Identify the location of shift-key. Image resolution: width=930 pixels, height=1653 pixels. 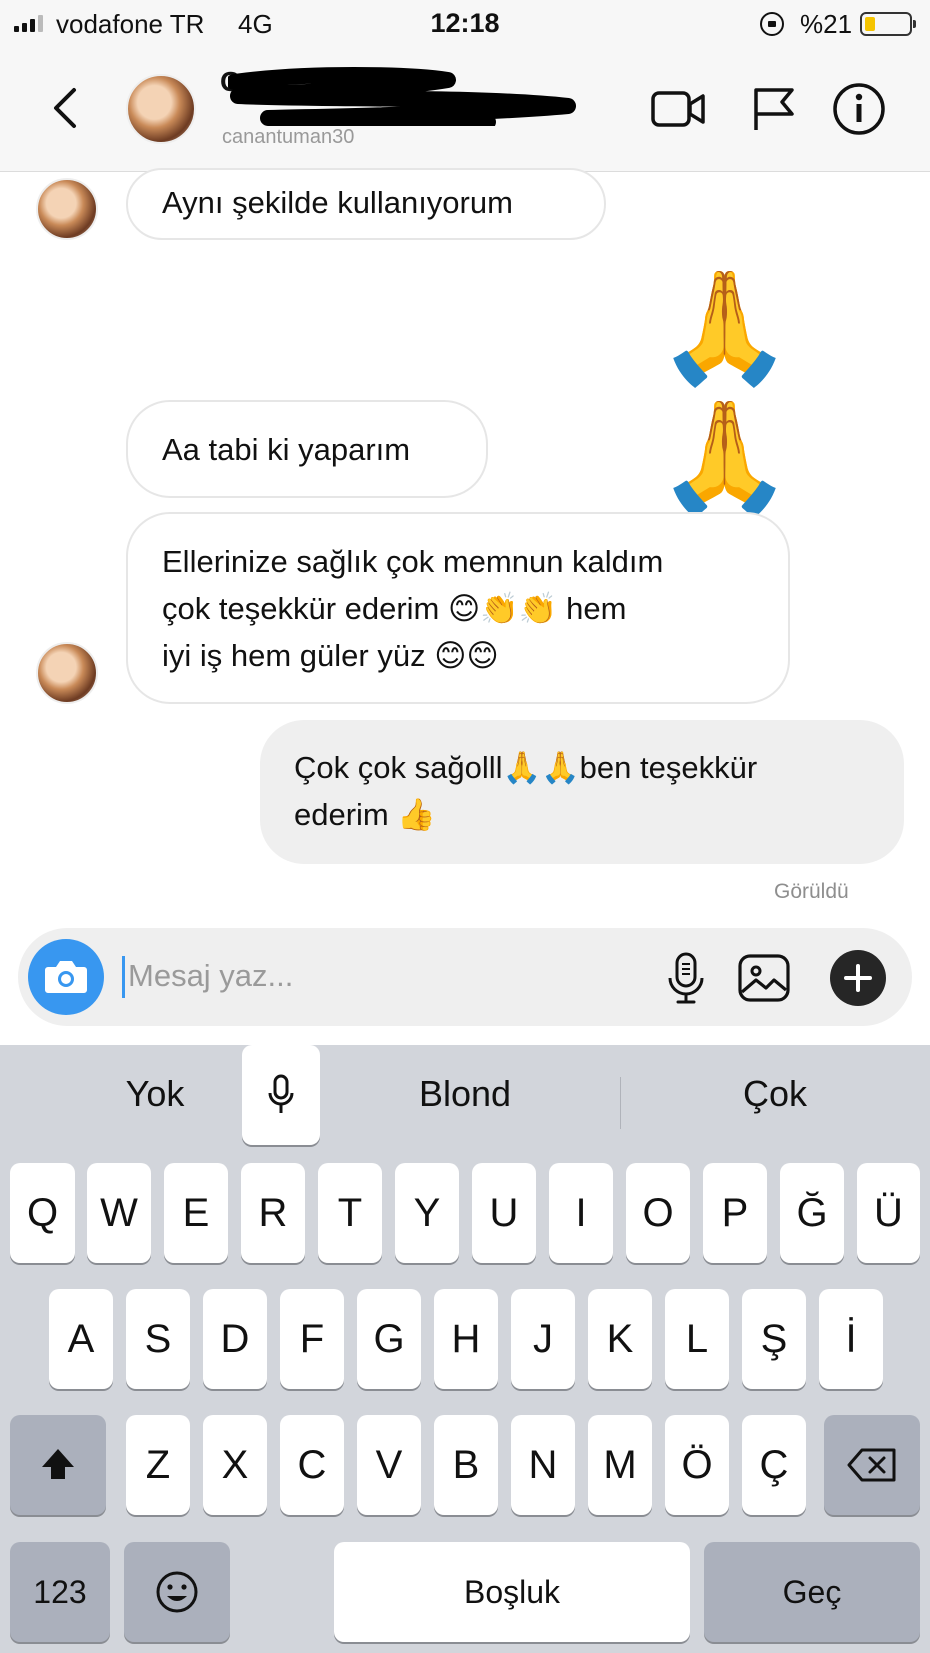
(58, 1465).